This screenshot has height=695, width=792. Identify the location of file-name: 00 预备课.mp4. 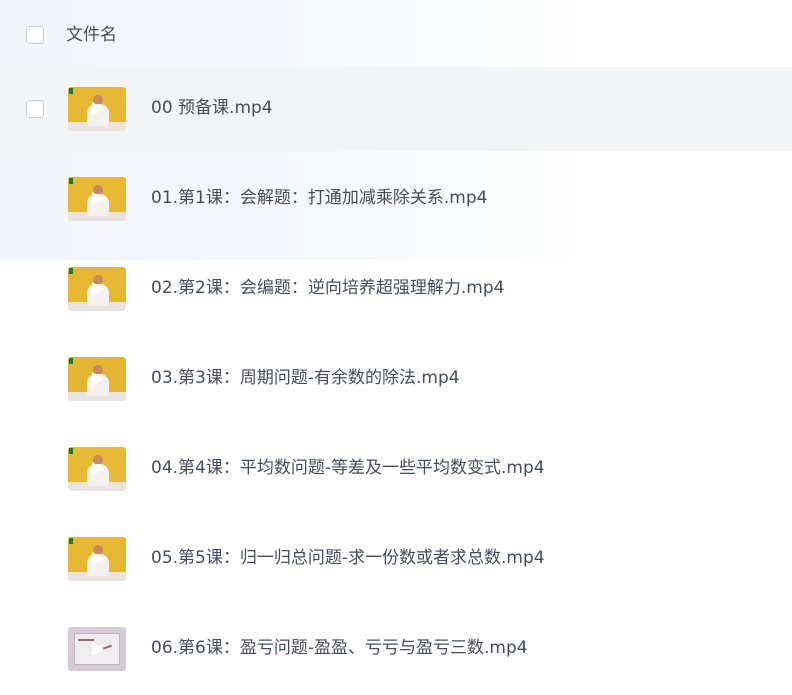
(212, 108).